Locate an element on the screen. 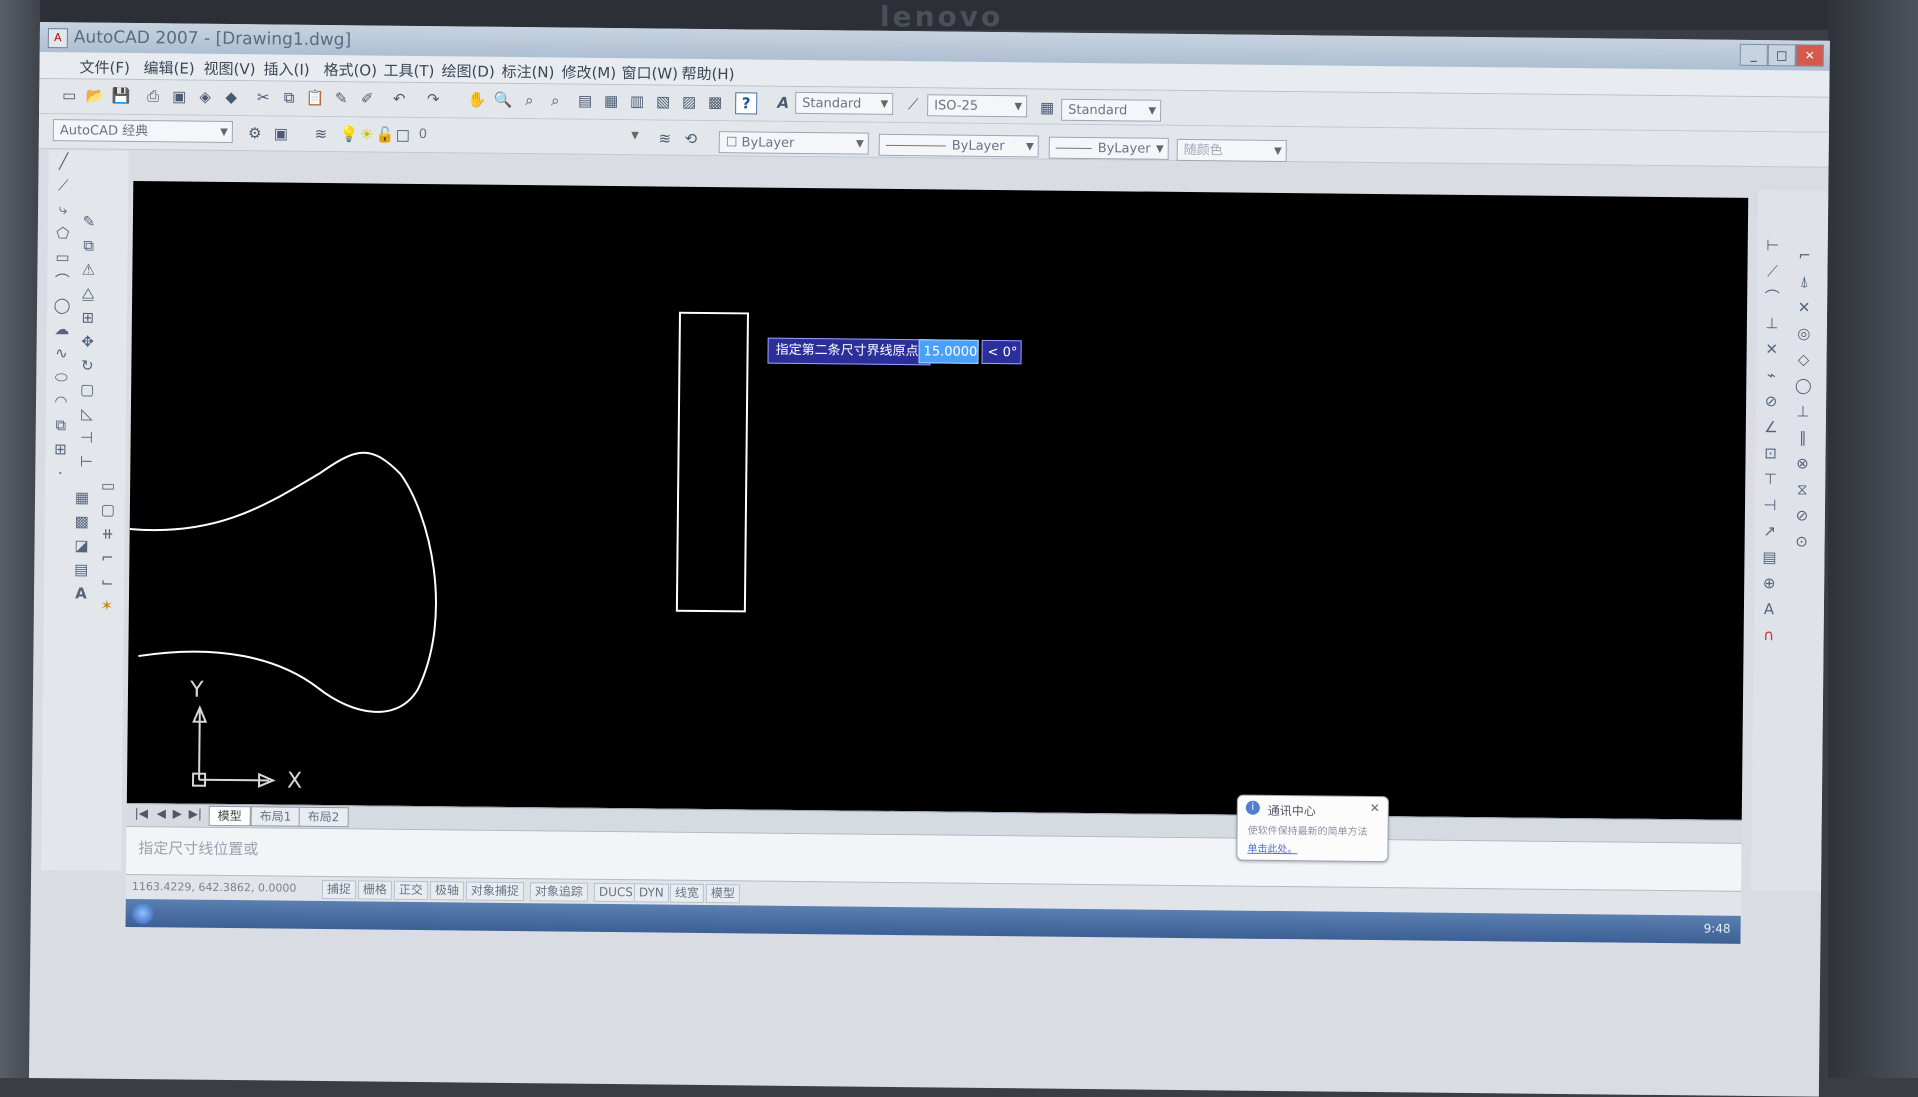  object-snap-settings-icon: ⊙ is located at coordinates (1802, 541).